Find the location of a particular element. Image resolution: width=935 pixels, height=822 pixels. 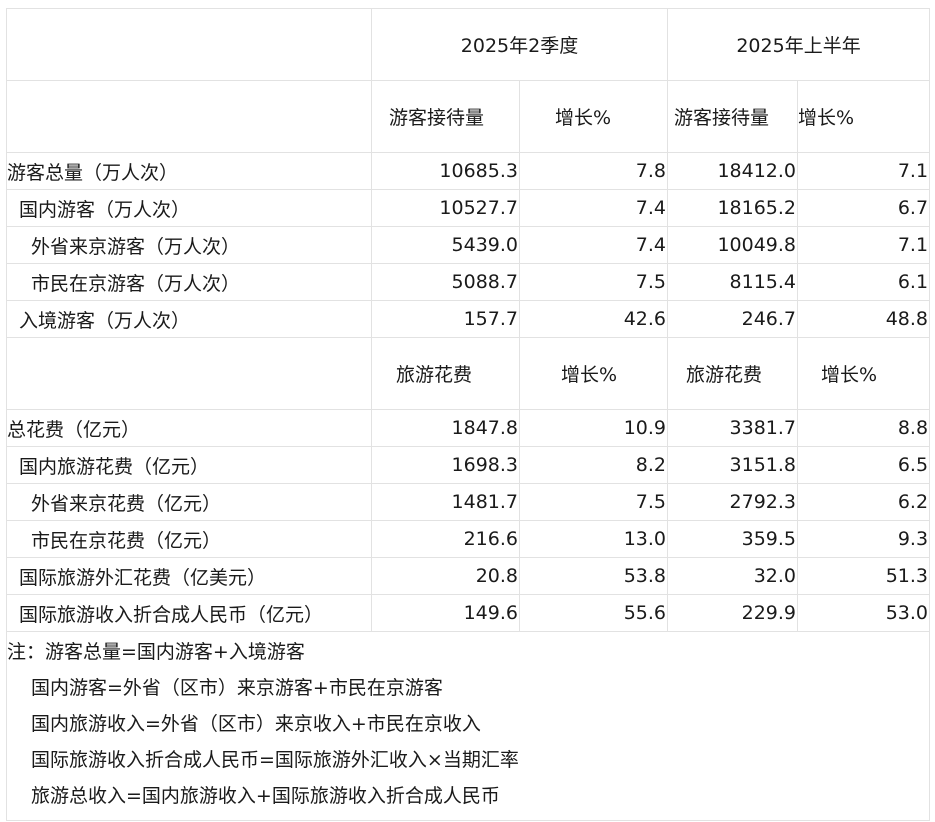

q2-growth-cell: 55.6 is located at coordinates (593, 613).